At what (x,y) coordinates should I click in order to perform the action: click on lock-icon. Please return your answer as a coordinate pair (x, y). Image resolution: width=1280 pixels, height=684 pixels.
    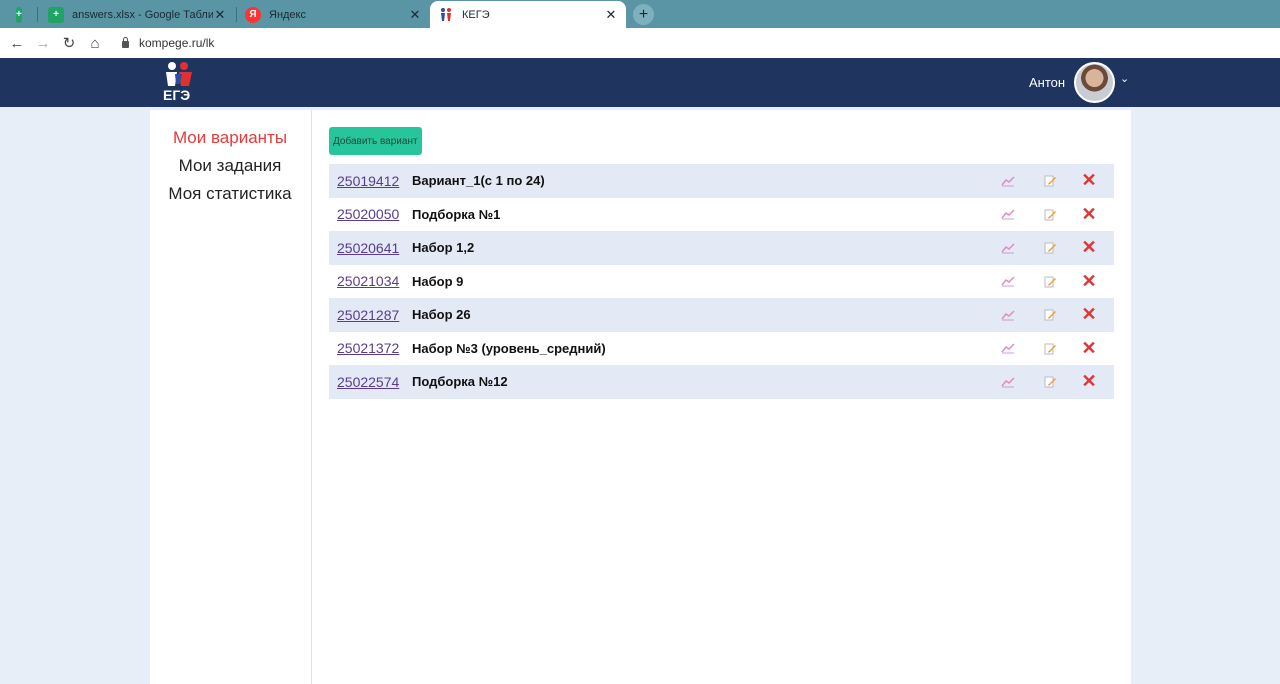
    Looking at the image, I should click on (125, 42).